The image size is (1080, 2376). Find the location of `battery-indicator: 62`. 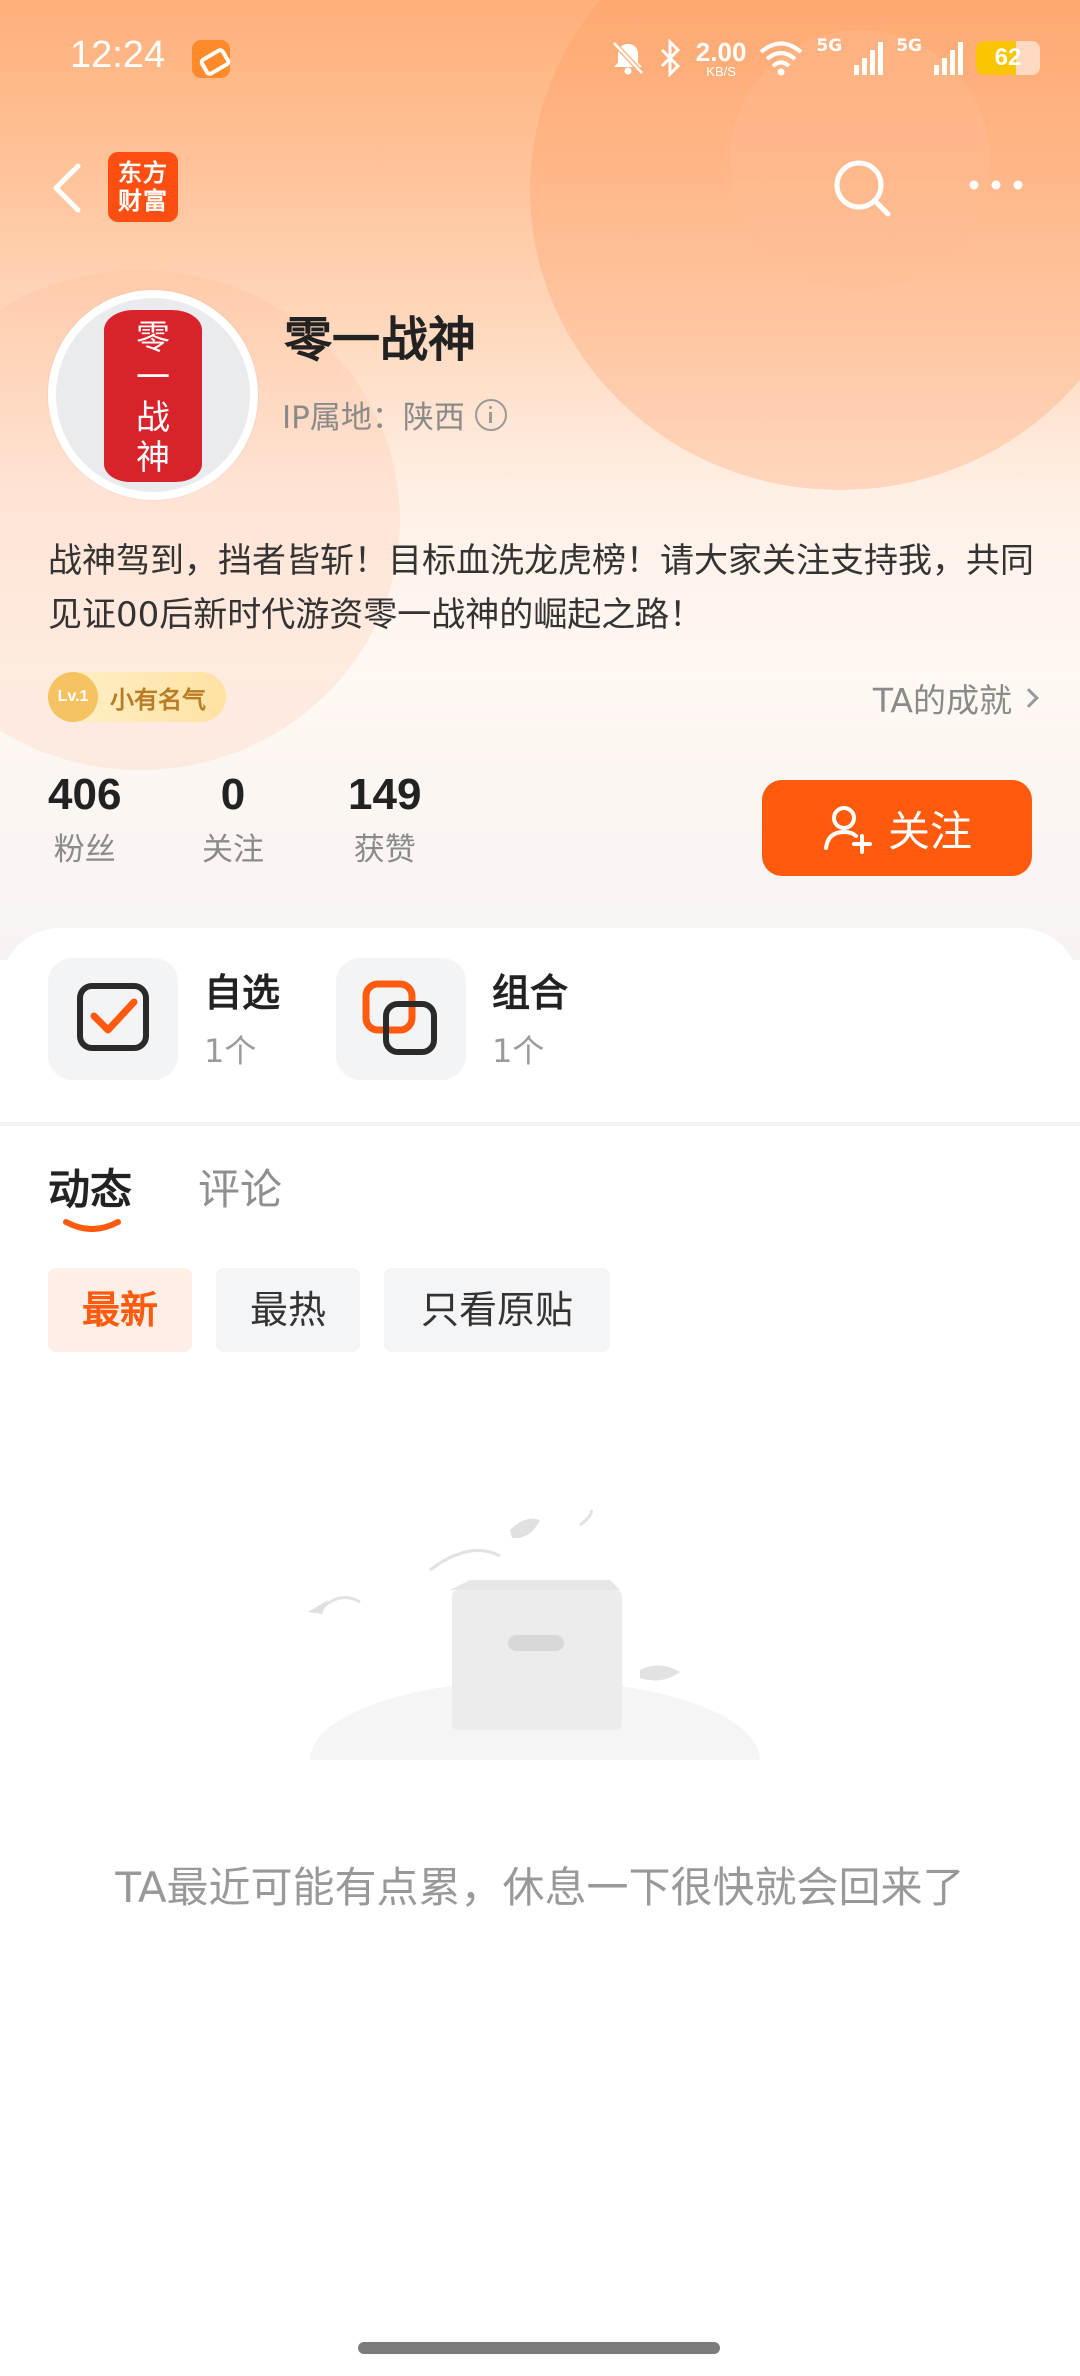

battery-indicator: 62 is located at coordinates (1008, 58).